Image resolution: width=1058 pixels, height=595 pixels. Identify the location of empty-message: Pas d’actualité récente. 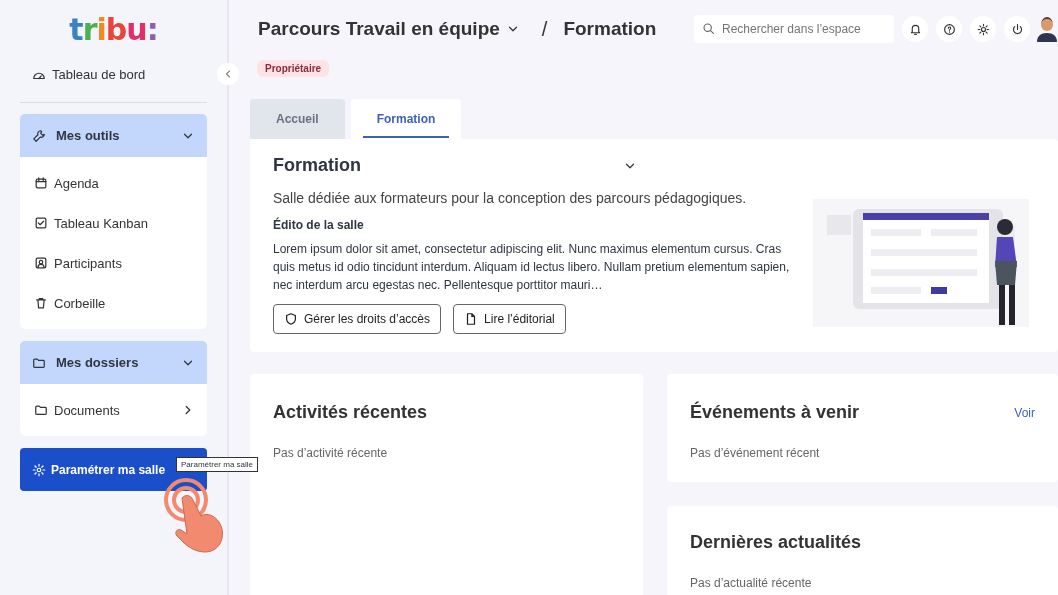
(751, 583).